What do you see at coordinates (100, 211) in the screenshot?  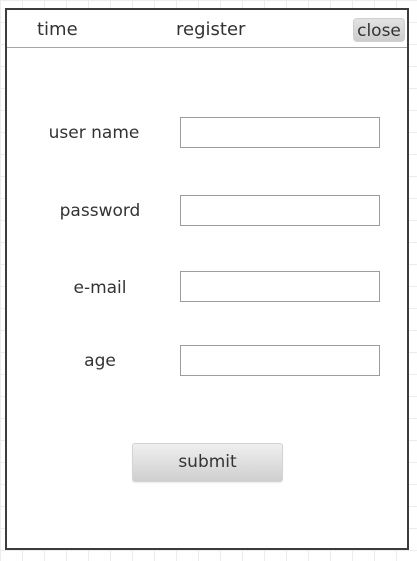 I see `password-label: password` at bounding box center [100, 211].